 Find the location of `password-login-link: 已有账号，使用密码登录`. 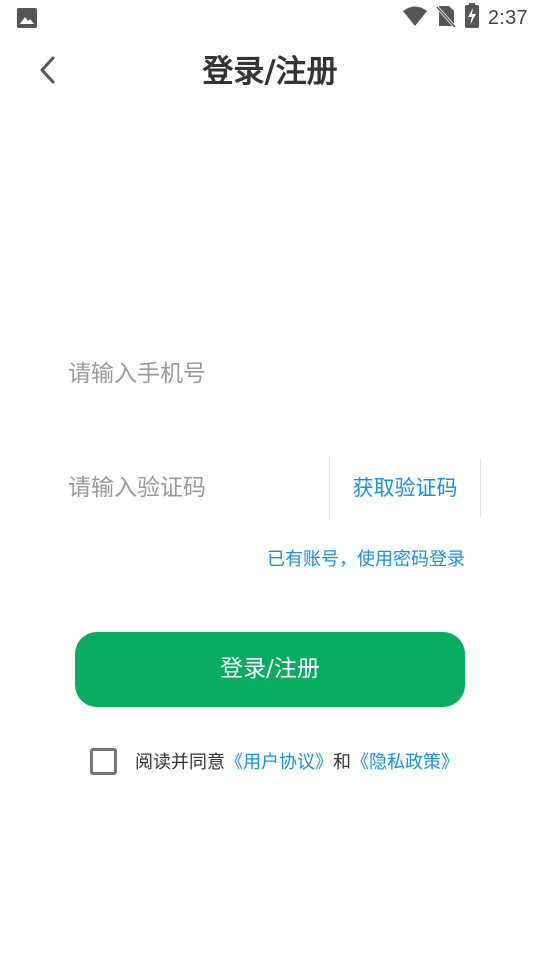

password-login-link: 已有账号，使用密码登录 is located at coordinates (366, 560).